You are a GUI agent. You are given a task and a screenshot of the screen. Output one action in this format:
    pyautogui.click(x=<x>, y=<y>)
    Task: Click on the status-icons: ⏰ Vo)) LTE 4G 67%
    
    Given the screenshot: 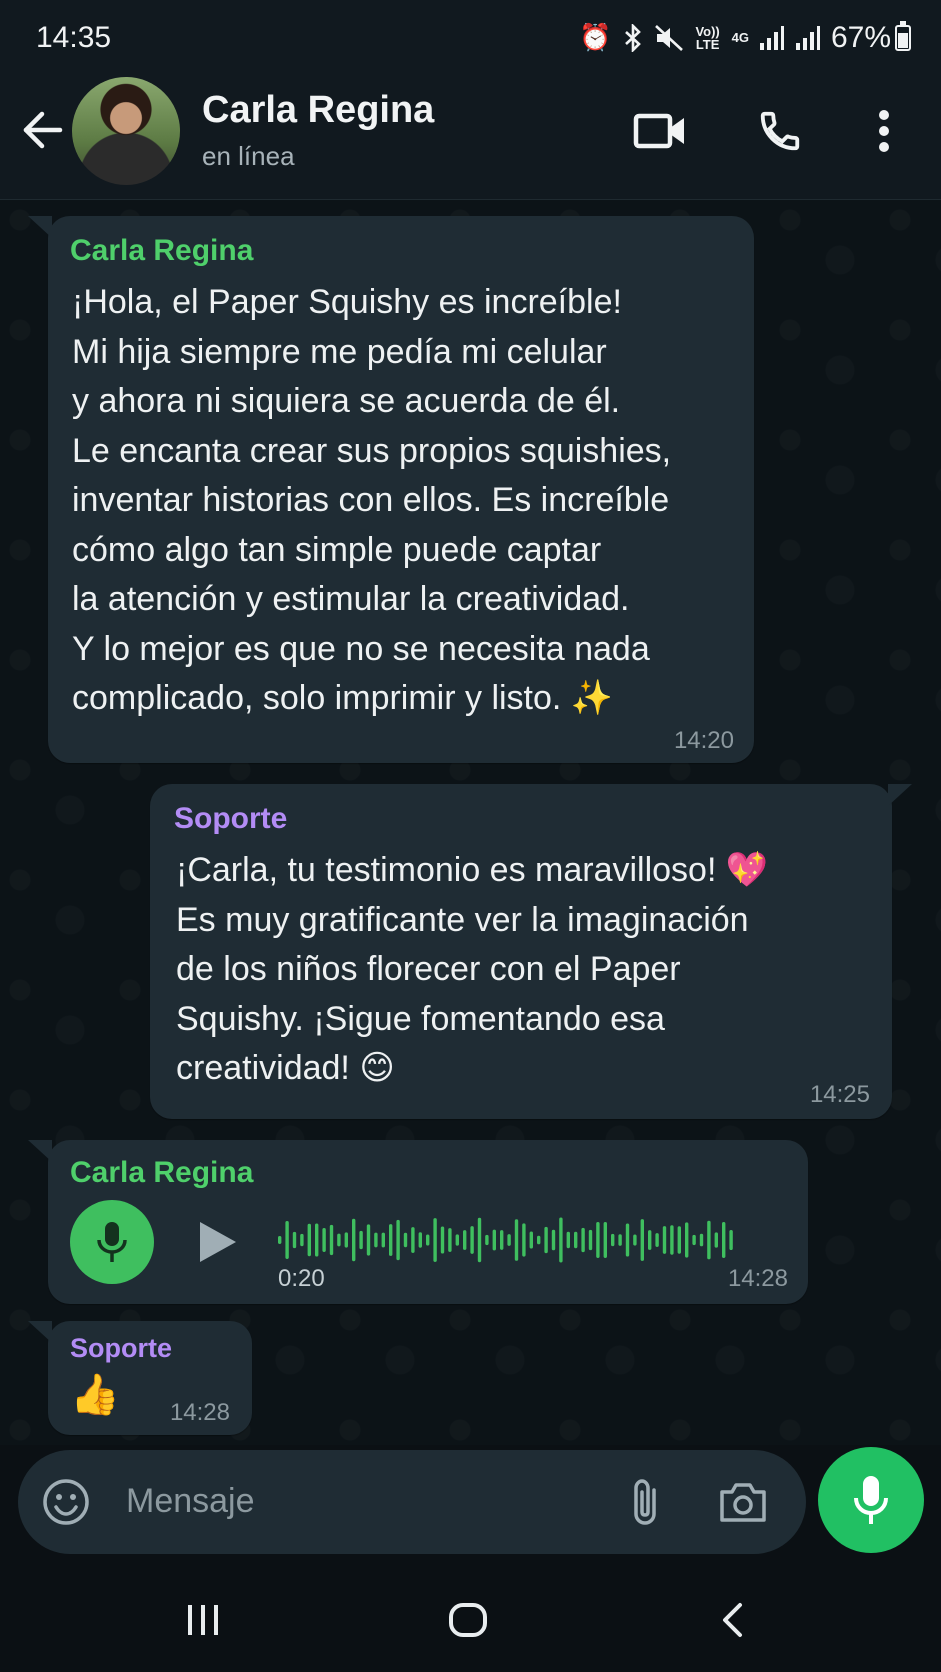 What is the action you would take?
    pyautogui.click(x=745, y=37)
    